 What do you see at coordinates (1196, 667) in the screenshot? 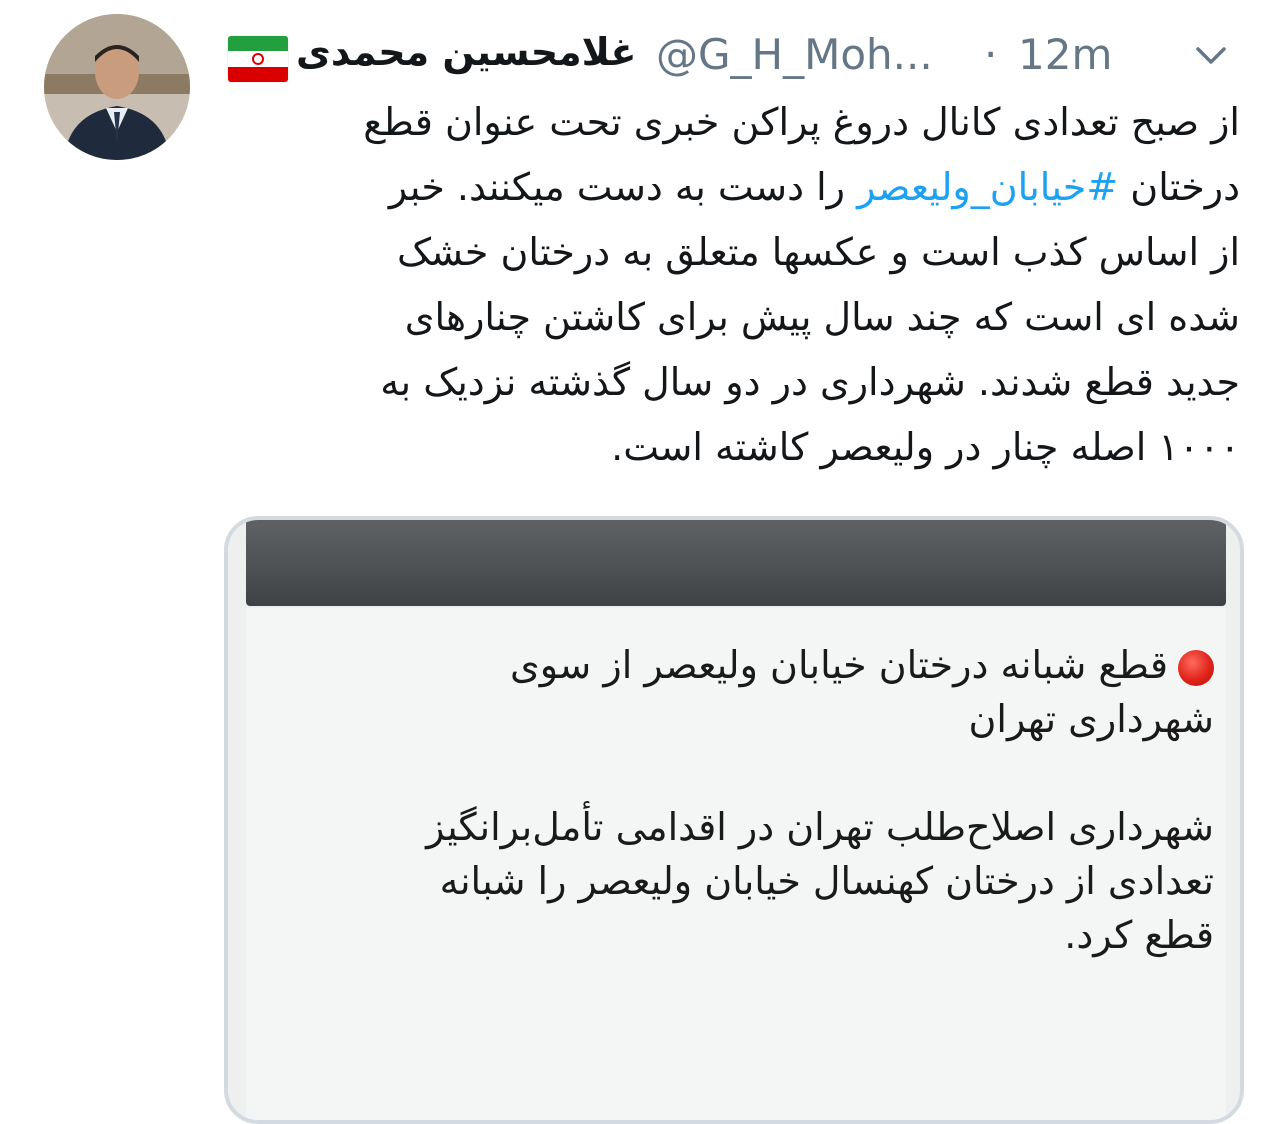
I see `red-circle-icon` at bounding box center [1196, 667].